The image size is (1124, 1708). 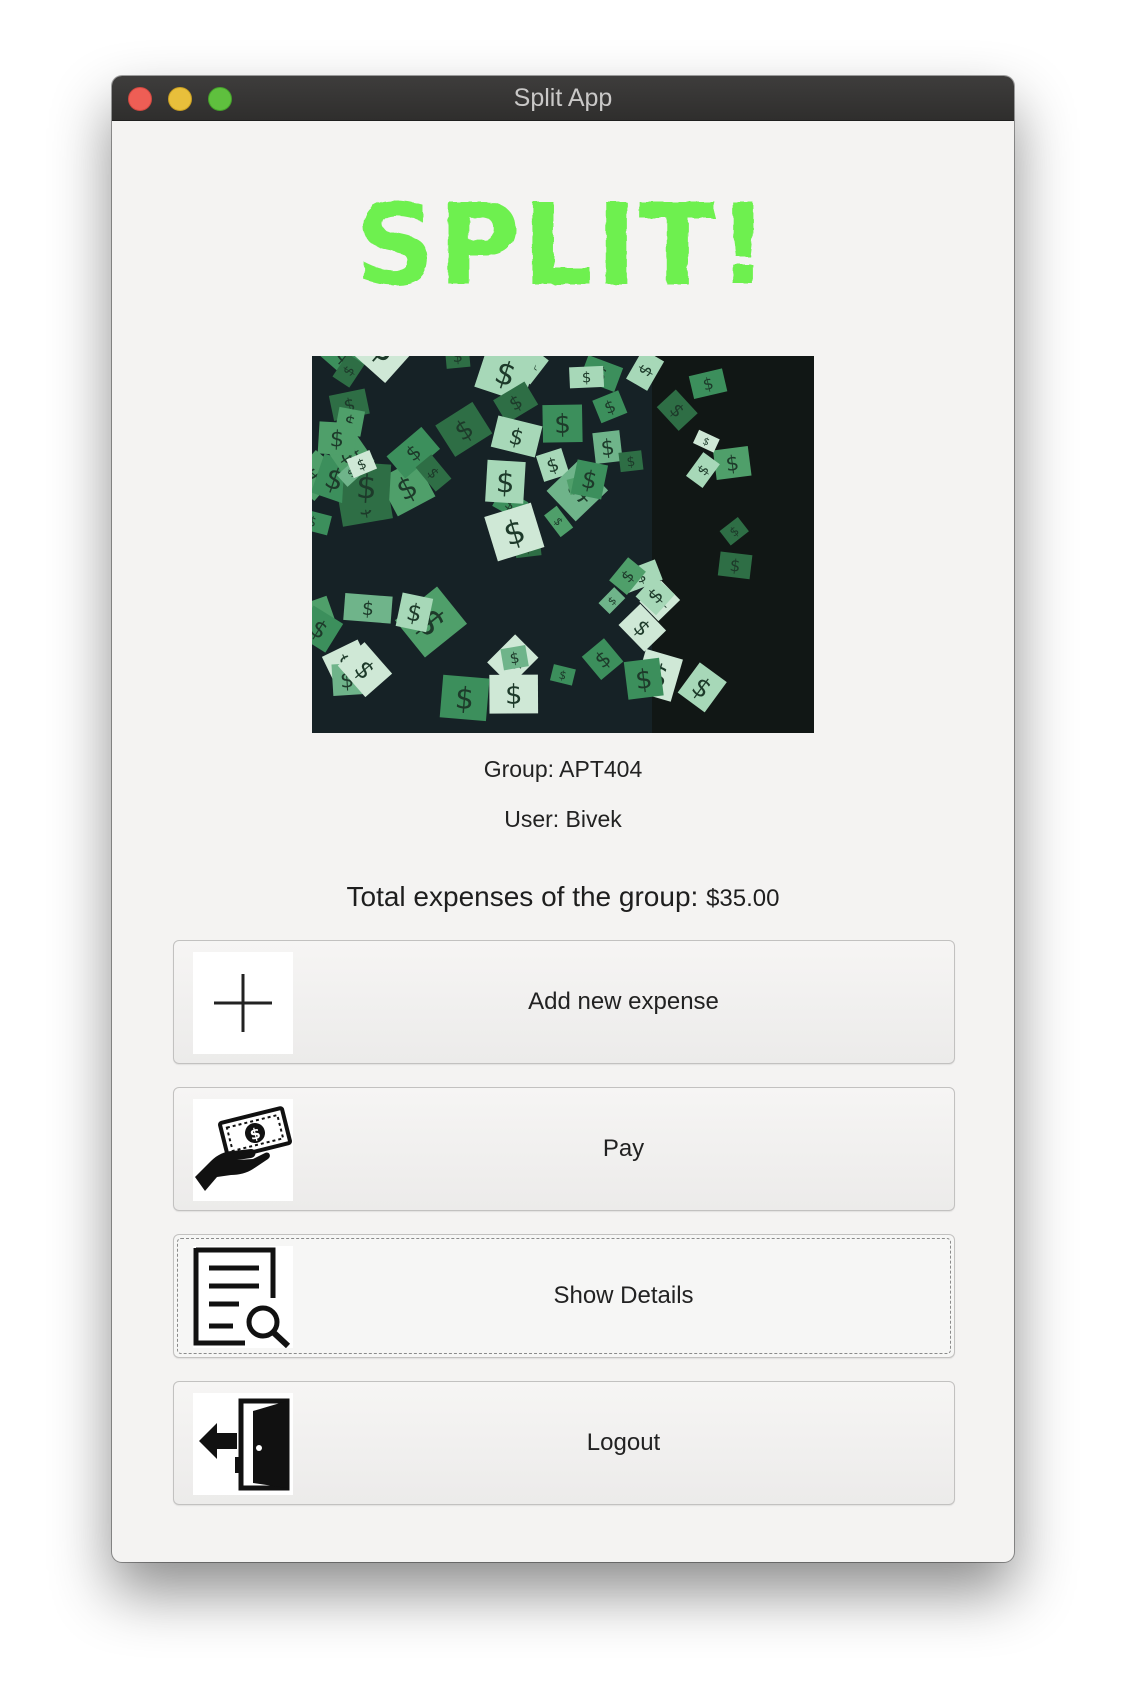 What do you see at coordinates (243, 1444) in the screenshot?
I see `exit-door-icon` at bounding box center [243, 1444].